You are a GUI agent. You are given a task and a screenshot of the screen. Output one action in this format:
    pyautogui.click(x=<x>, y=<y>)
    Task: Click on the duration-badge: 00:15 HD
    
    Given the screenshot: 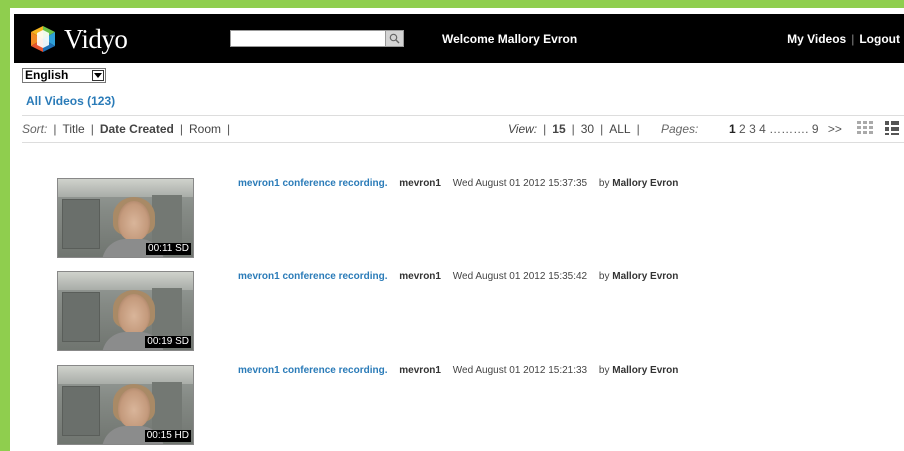 What is the action you would take?
    pyautogui.click(x=167, y=436)
    